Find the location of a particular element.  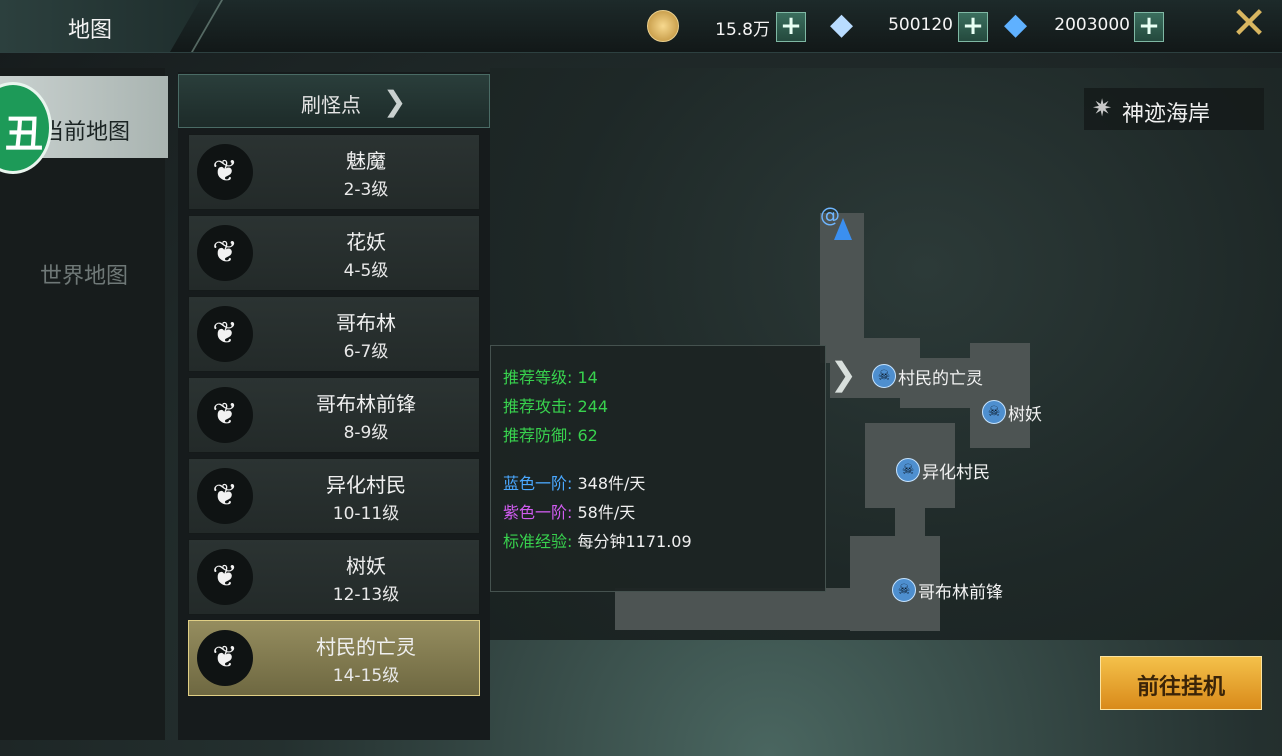

blue-drop-row: 蓝色一阶: 348件/天 is located at coordinates (574, 482).